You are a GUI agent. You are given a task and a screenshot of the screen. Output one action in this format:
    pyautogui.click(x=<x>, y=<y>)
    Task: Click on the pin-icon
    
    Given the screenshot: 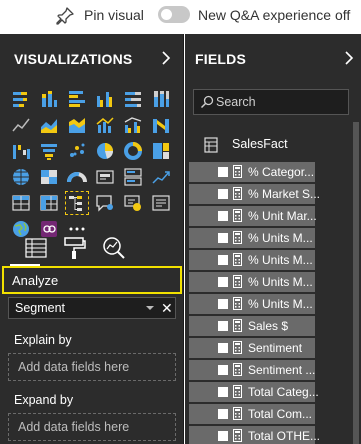 What is the action you would take?
    pyautogui.click(x=65, y=16)
    